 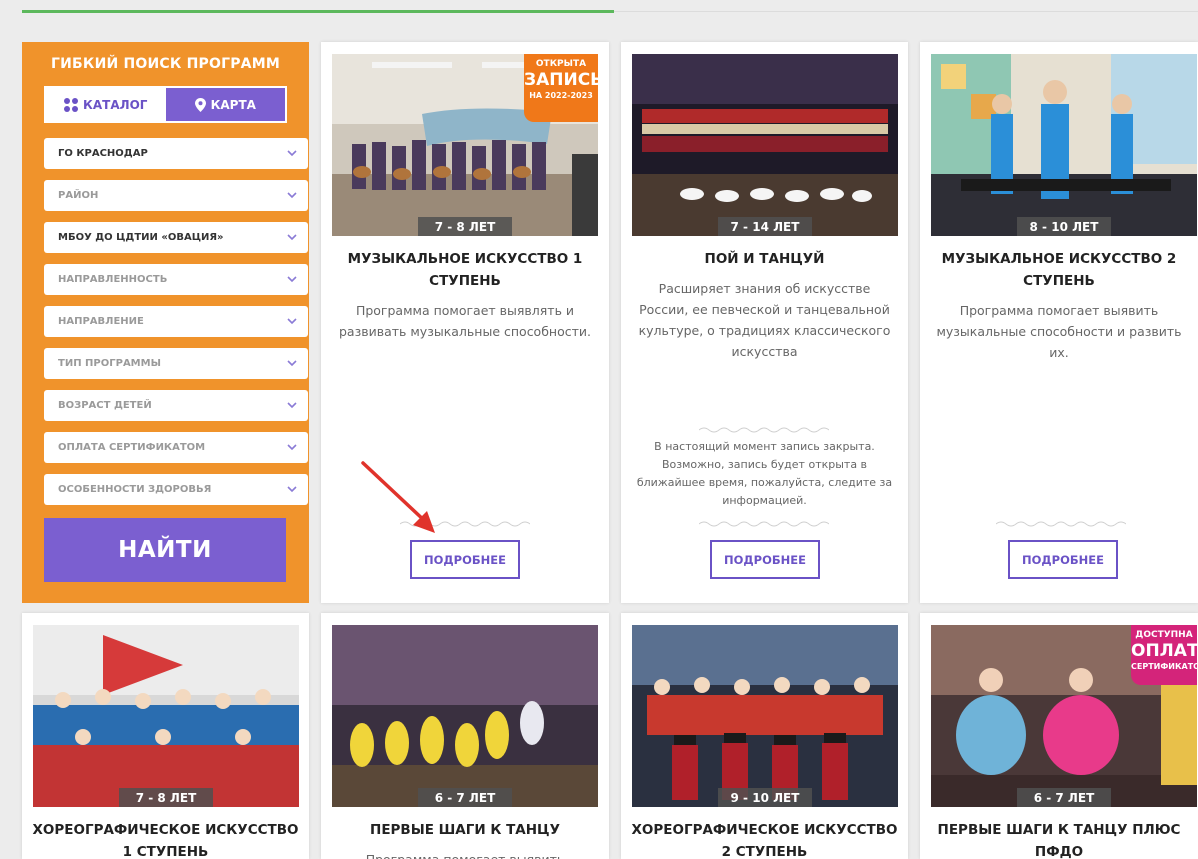 I want to click on filter-child-age-value: ВОЗРАСТ ДЕТЕЙ, so click(x=105, y=405).